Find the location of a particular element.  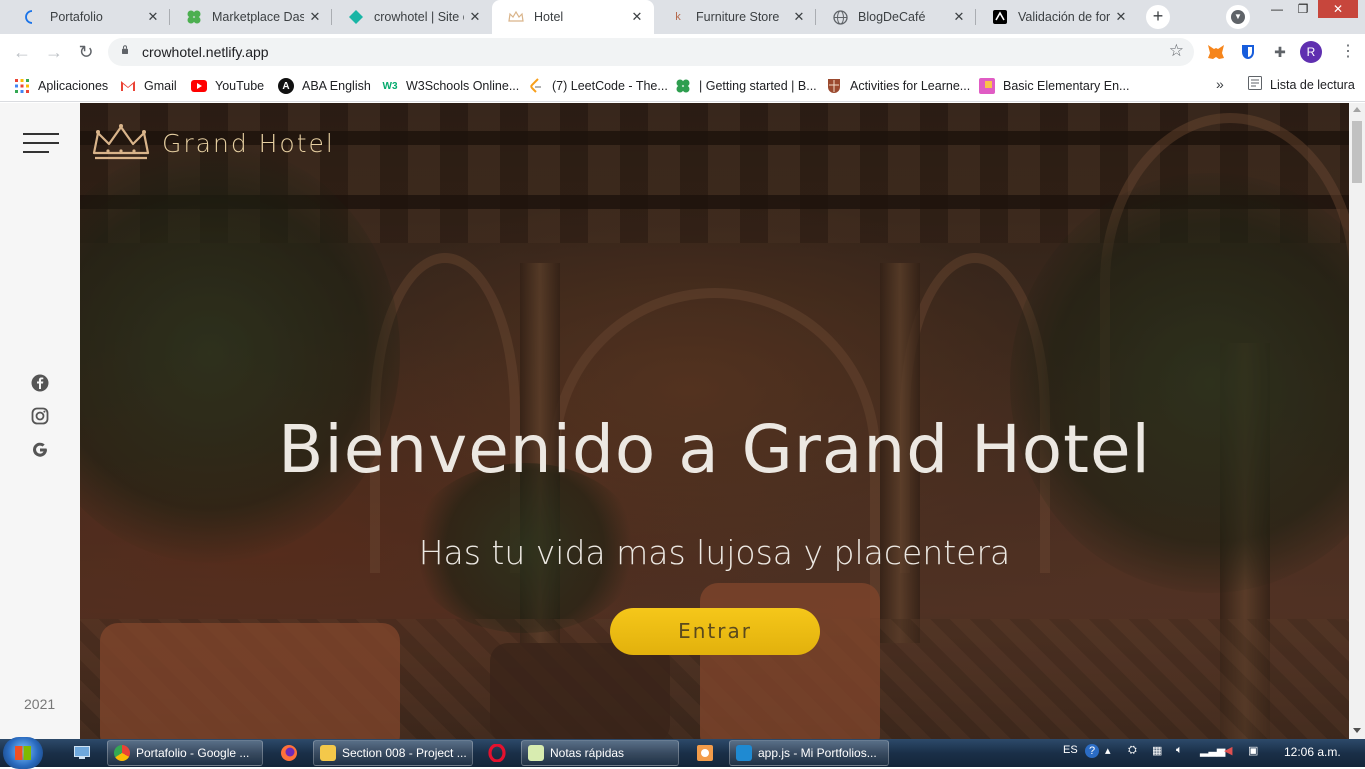

menu-kebab-icon: ⋮ is located at coordinates (1348, 52).